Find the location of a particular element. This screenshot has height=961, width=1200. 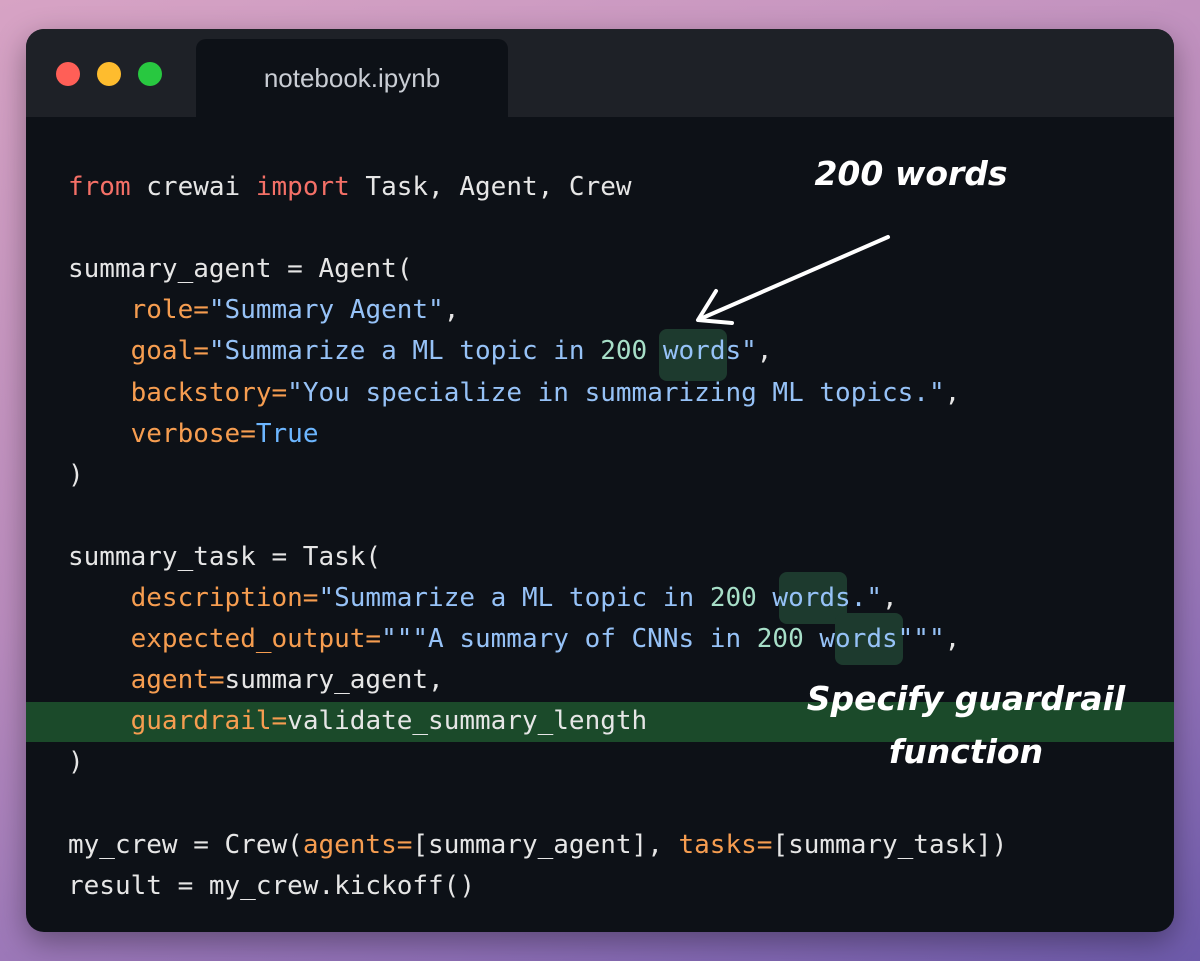

parameter-token: agents= is located at coordinates (357, 844).